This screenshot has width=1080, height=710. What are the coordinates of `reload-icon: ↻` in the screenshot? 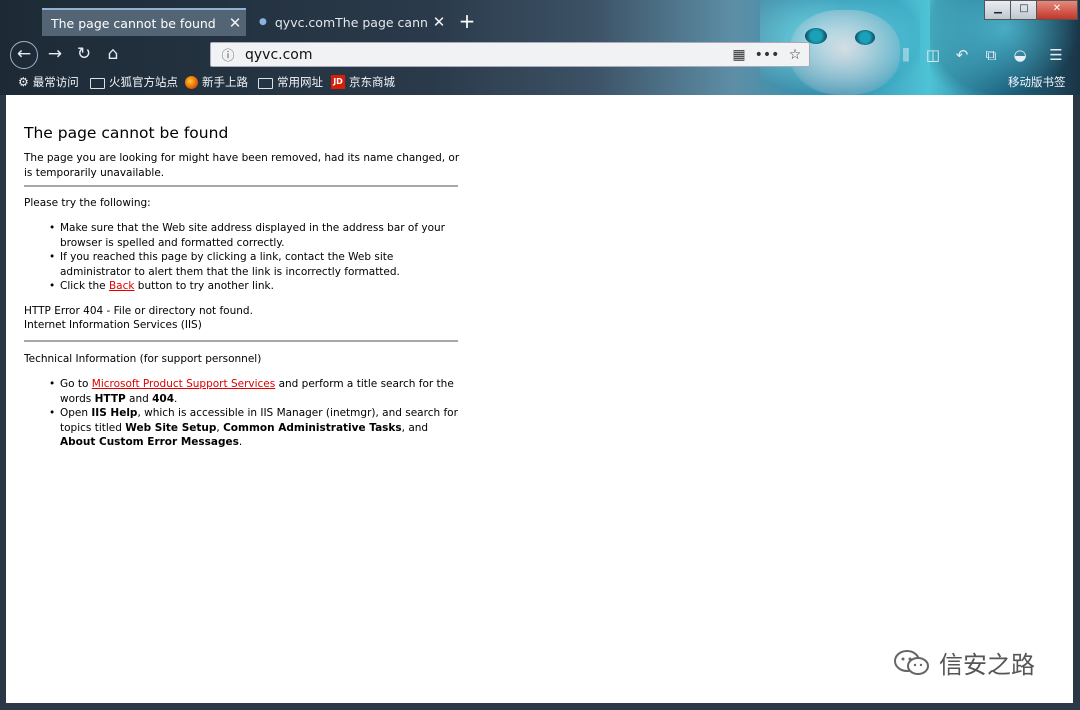 It's located at (84, 54).